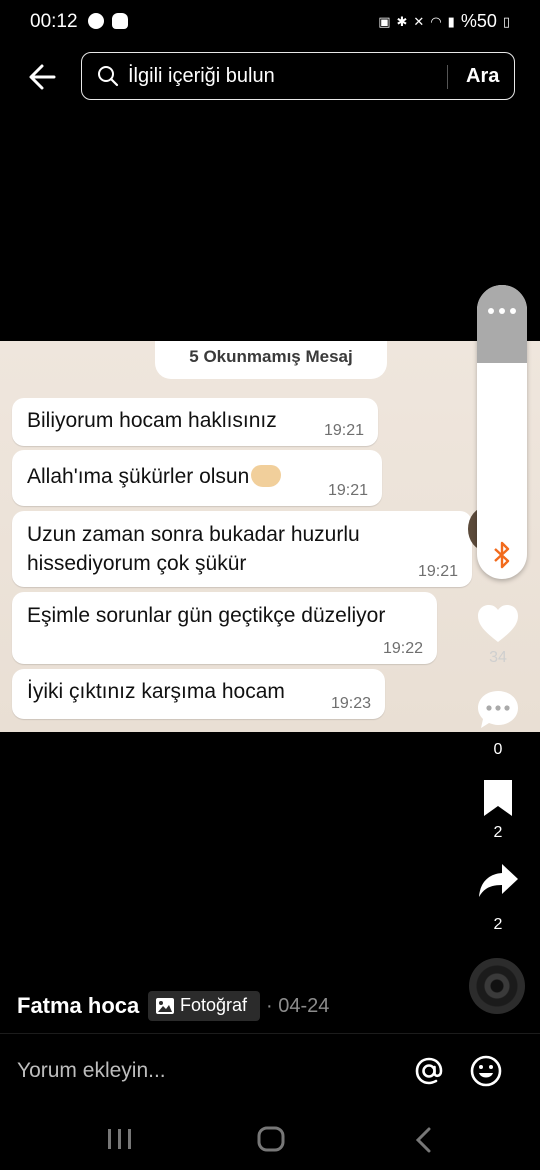 This screenshot has width=540, height=1170. I want to click on battery-percent: %50, so click(478, 21).